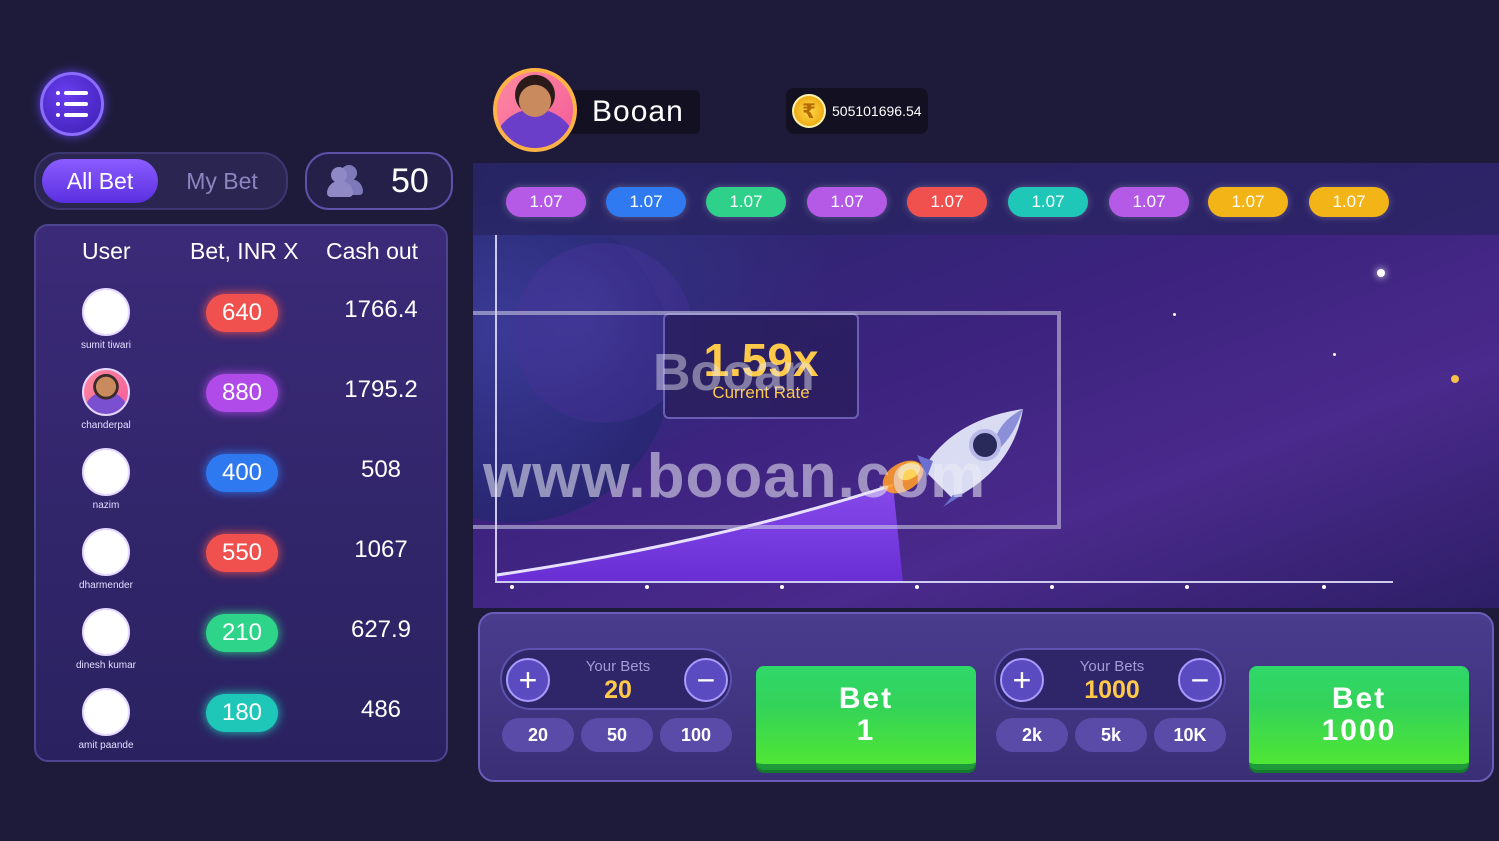 The height and width of the screenshot is (841, 1499). Describe the element at coordinates (242, 713) in the screenshot. I see `bet-pill: 180` at that location.